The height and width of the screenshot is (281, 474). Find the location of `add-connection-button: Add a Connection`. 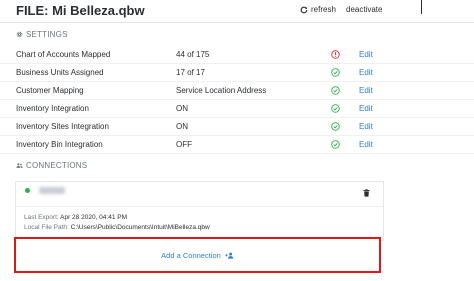

add-connection-button: Add a Connection is located at coordinates (197, 255).